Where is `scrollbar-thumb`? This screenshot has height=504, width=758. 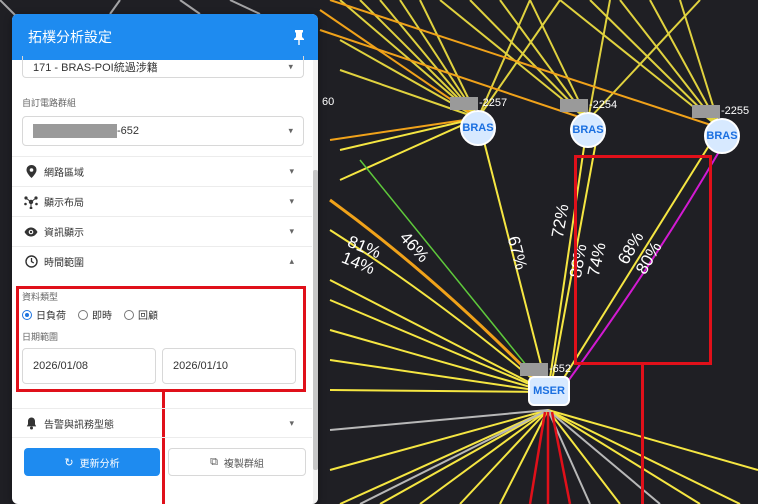
scrollbar-thumb is located at coordinates (315, 320).